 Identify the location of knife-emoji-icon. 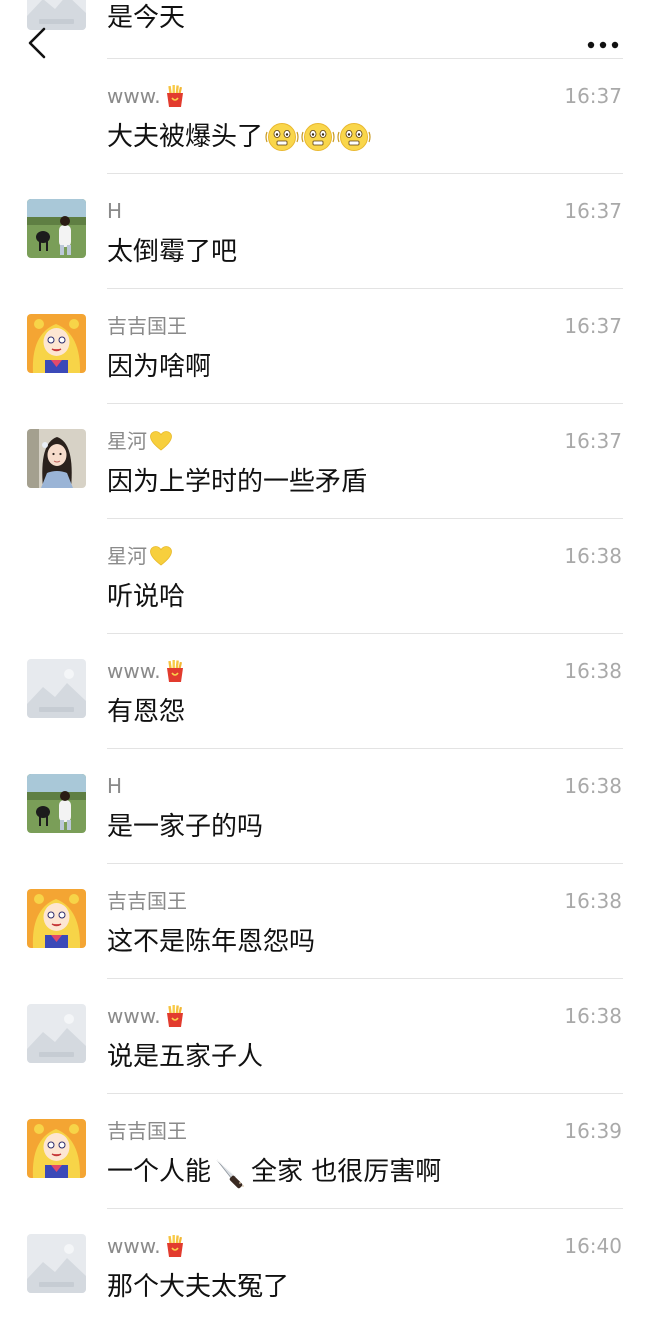
(231, 1172).